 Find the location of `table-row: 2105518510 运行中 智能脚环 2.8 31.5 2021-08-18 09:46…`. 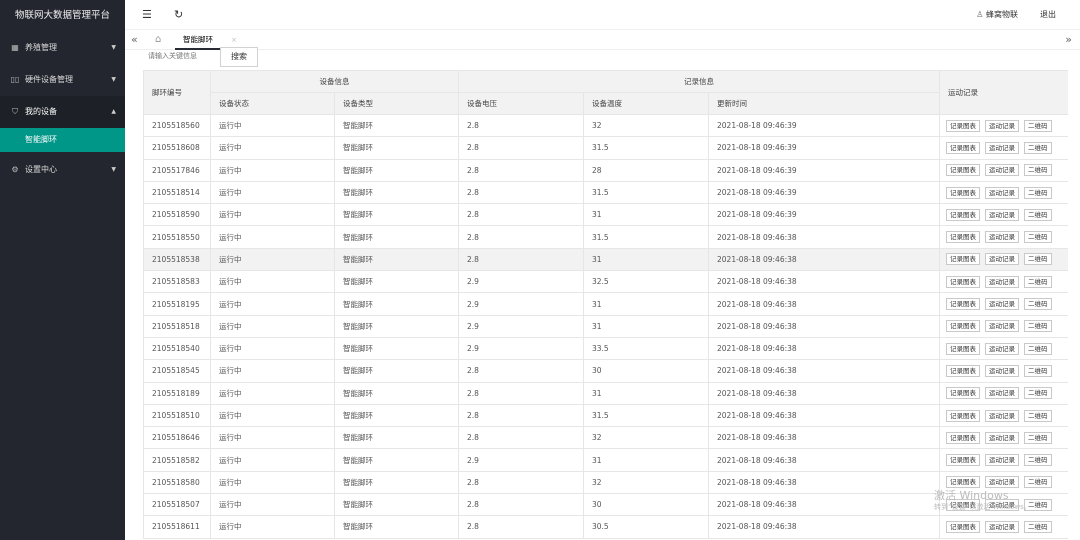

table-row: 2105518510 运行中 智能脚环 2.8 31.5 2021-08-18 09:46… is located at coordinates (605, 415).